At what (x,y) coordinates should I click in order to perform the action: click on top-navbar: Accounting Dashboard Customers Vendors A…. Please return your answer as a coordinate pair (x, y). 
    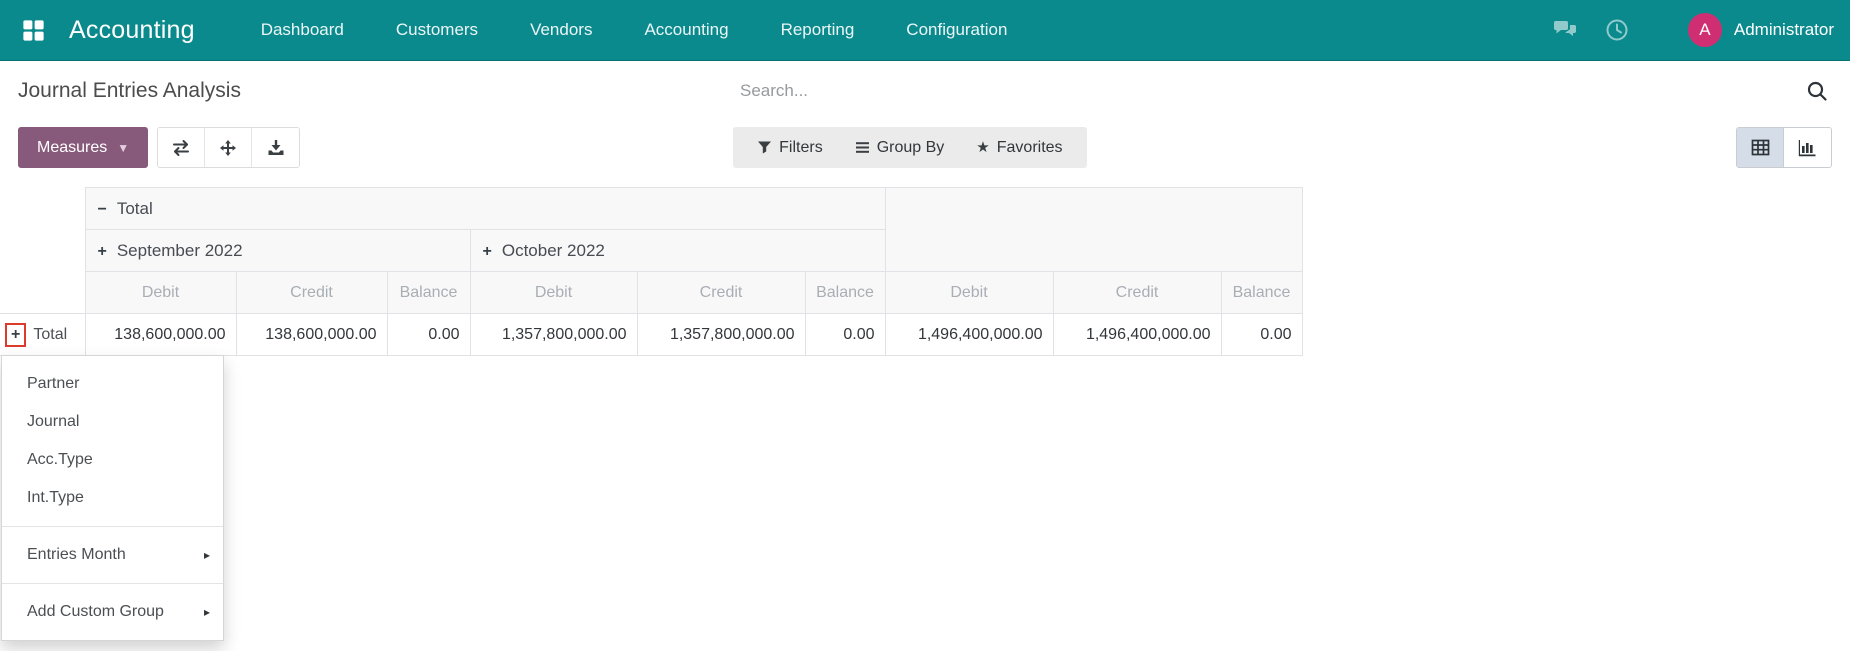
    Looking at the image, I should click on (925, 30).